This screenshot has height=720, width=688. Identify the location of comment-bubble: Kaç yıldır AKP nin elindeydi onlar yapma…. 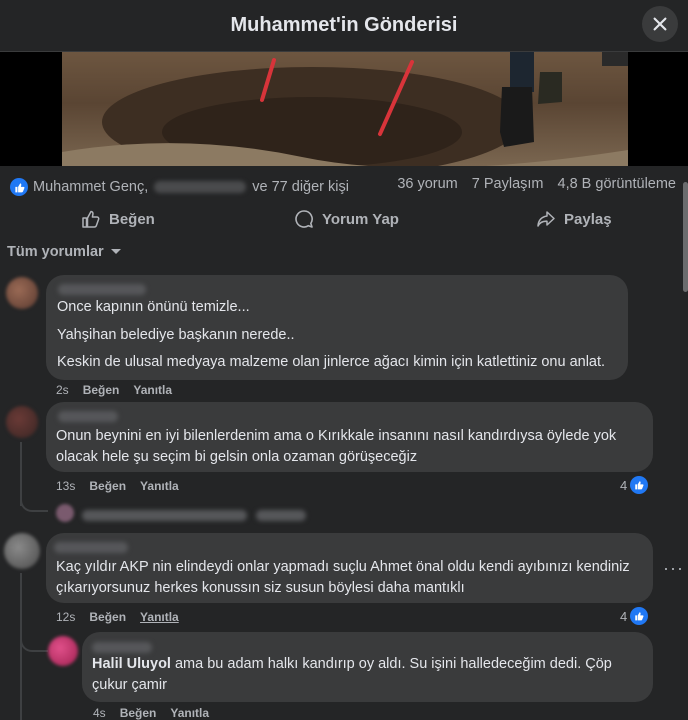
(349, 568).